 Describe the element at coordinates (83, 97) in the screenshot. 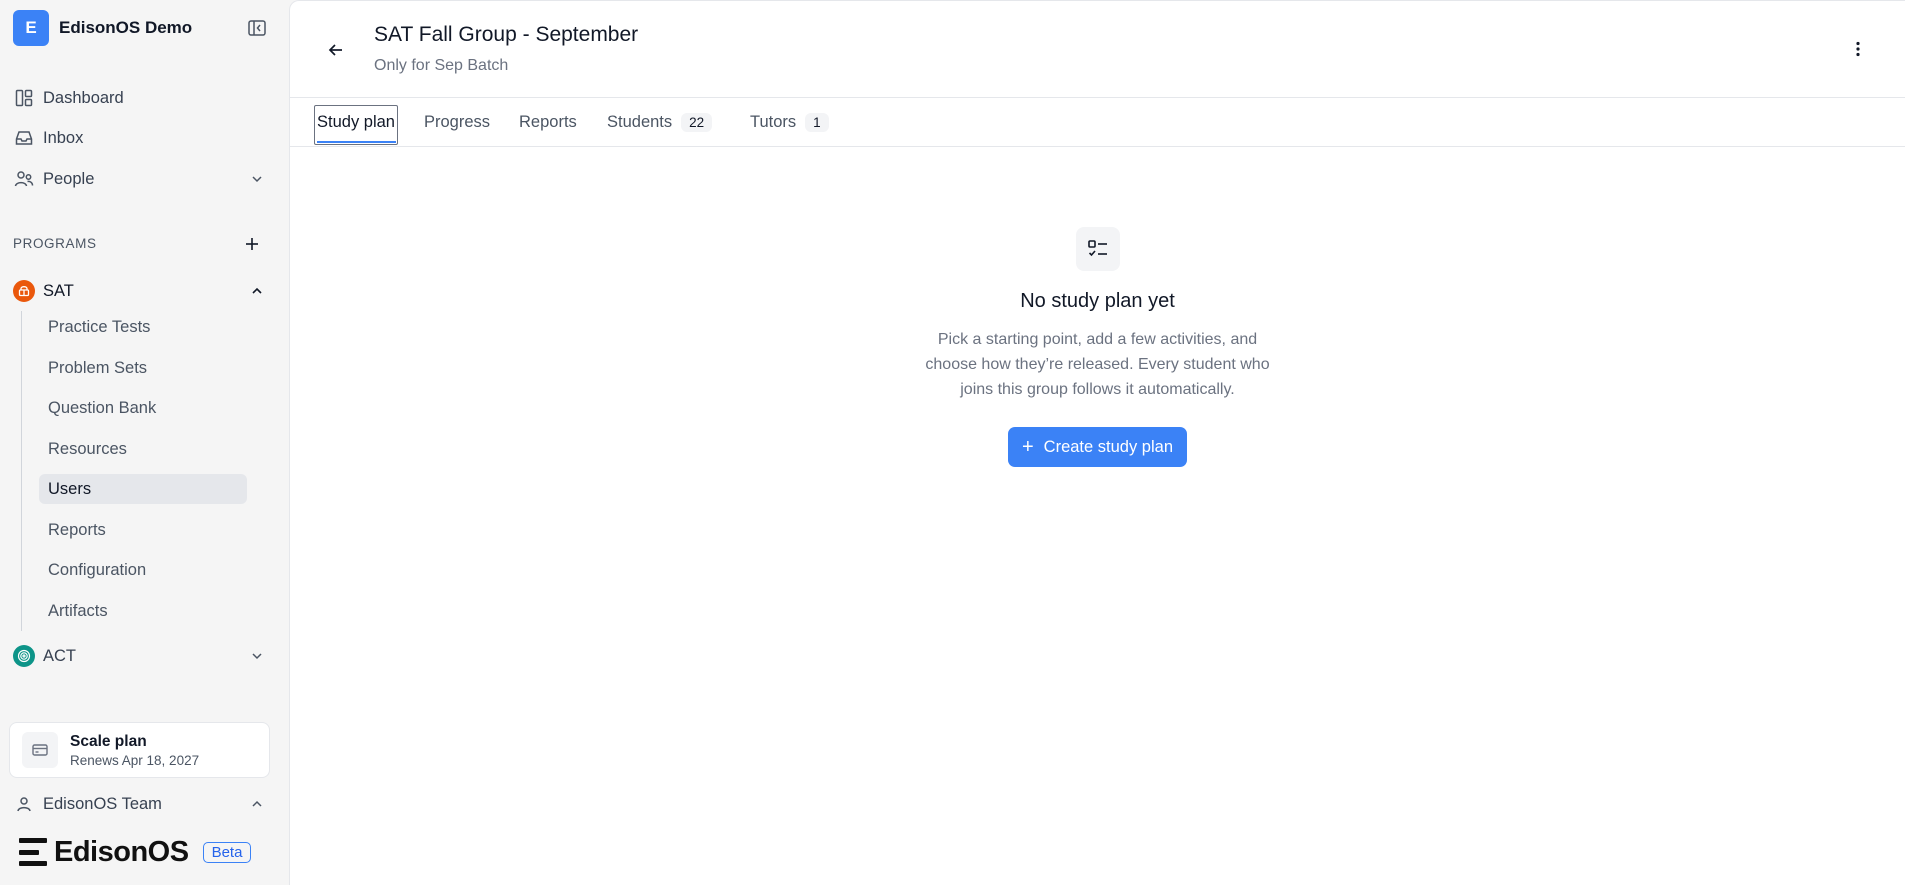

I see `nav-dashboard-label: Dashboard` at that location.